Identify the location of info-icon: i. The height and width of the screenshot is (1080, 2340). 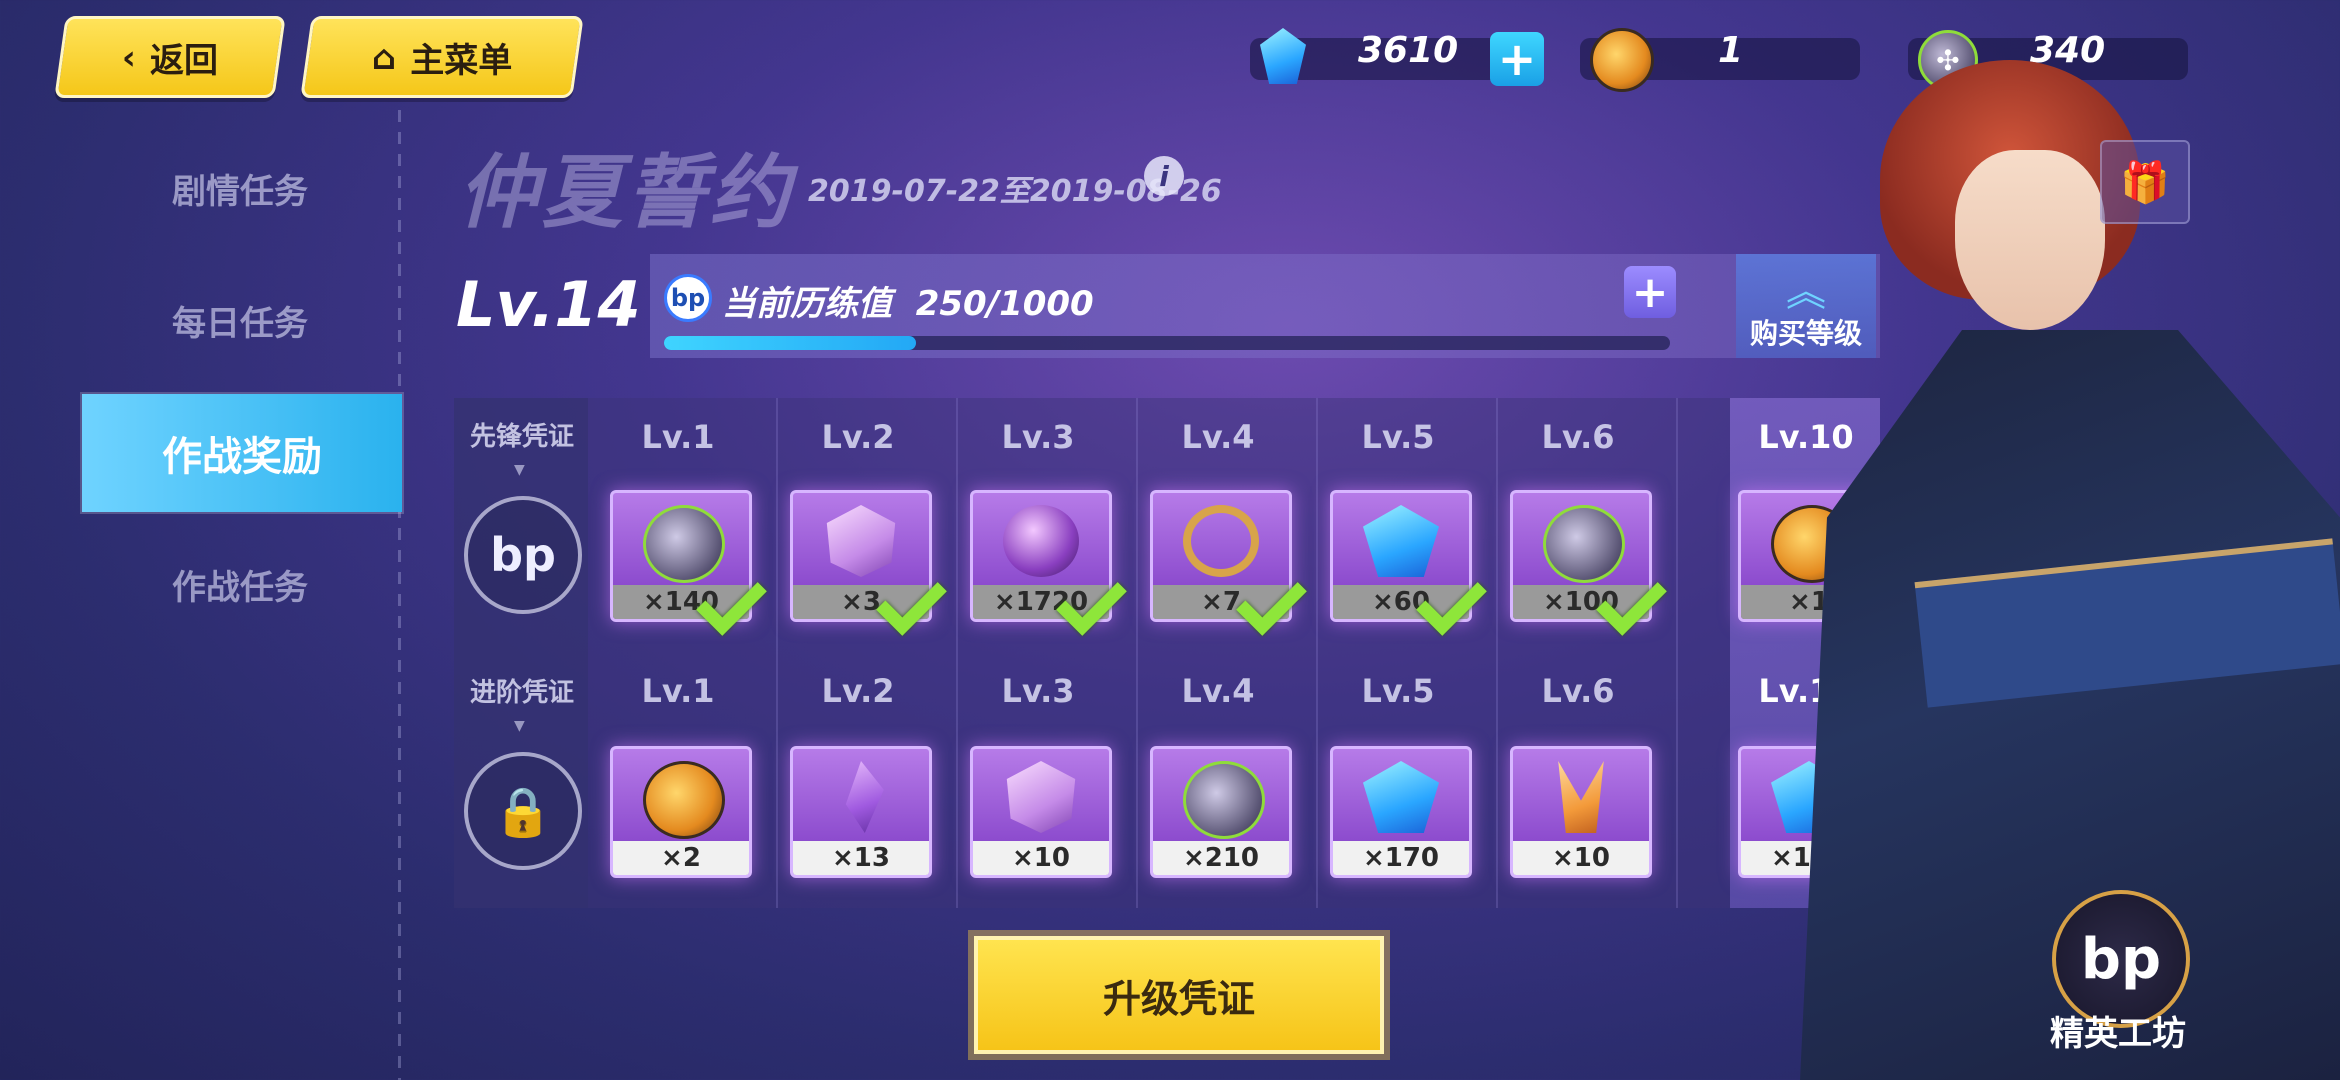
(1164, 176).